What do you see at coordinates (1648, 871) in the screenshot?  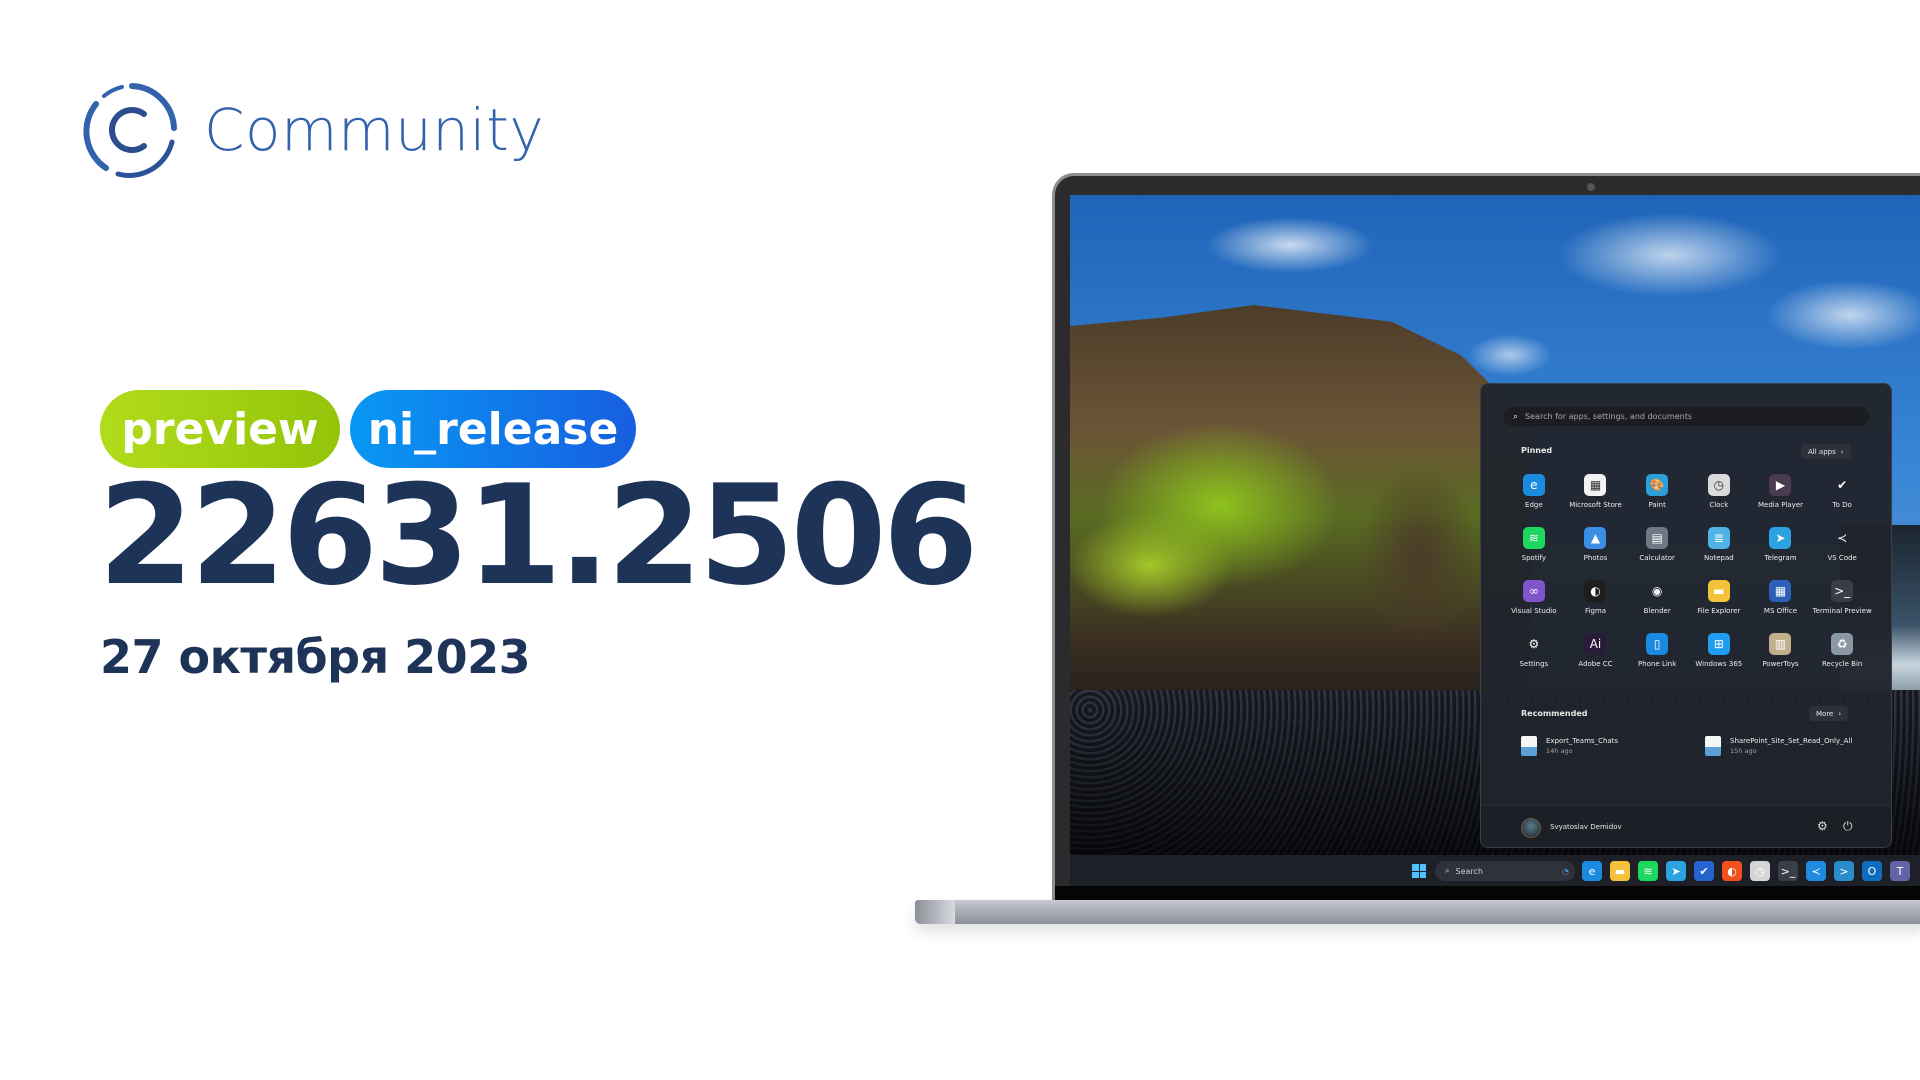 I see `spotify-icon: ≋` at bounding box center [1648, 871].